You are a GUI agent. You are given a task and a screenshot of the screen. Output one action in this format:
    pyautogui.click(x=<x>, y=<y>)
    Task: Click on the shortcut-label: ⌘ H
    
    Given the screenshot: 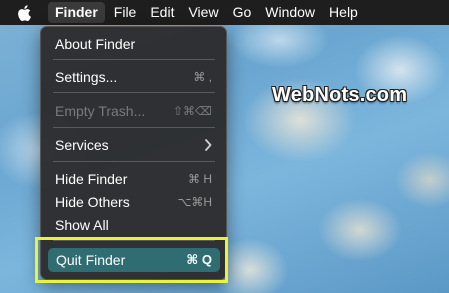 What is the action you would take?
    pyautogui.click(x=200, y=179)
    